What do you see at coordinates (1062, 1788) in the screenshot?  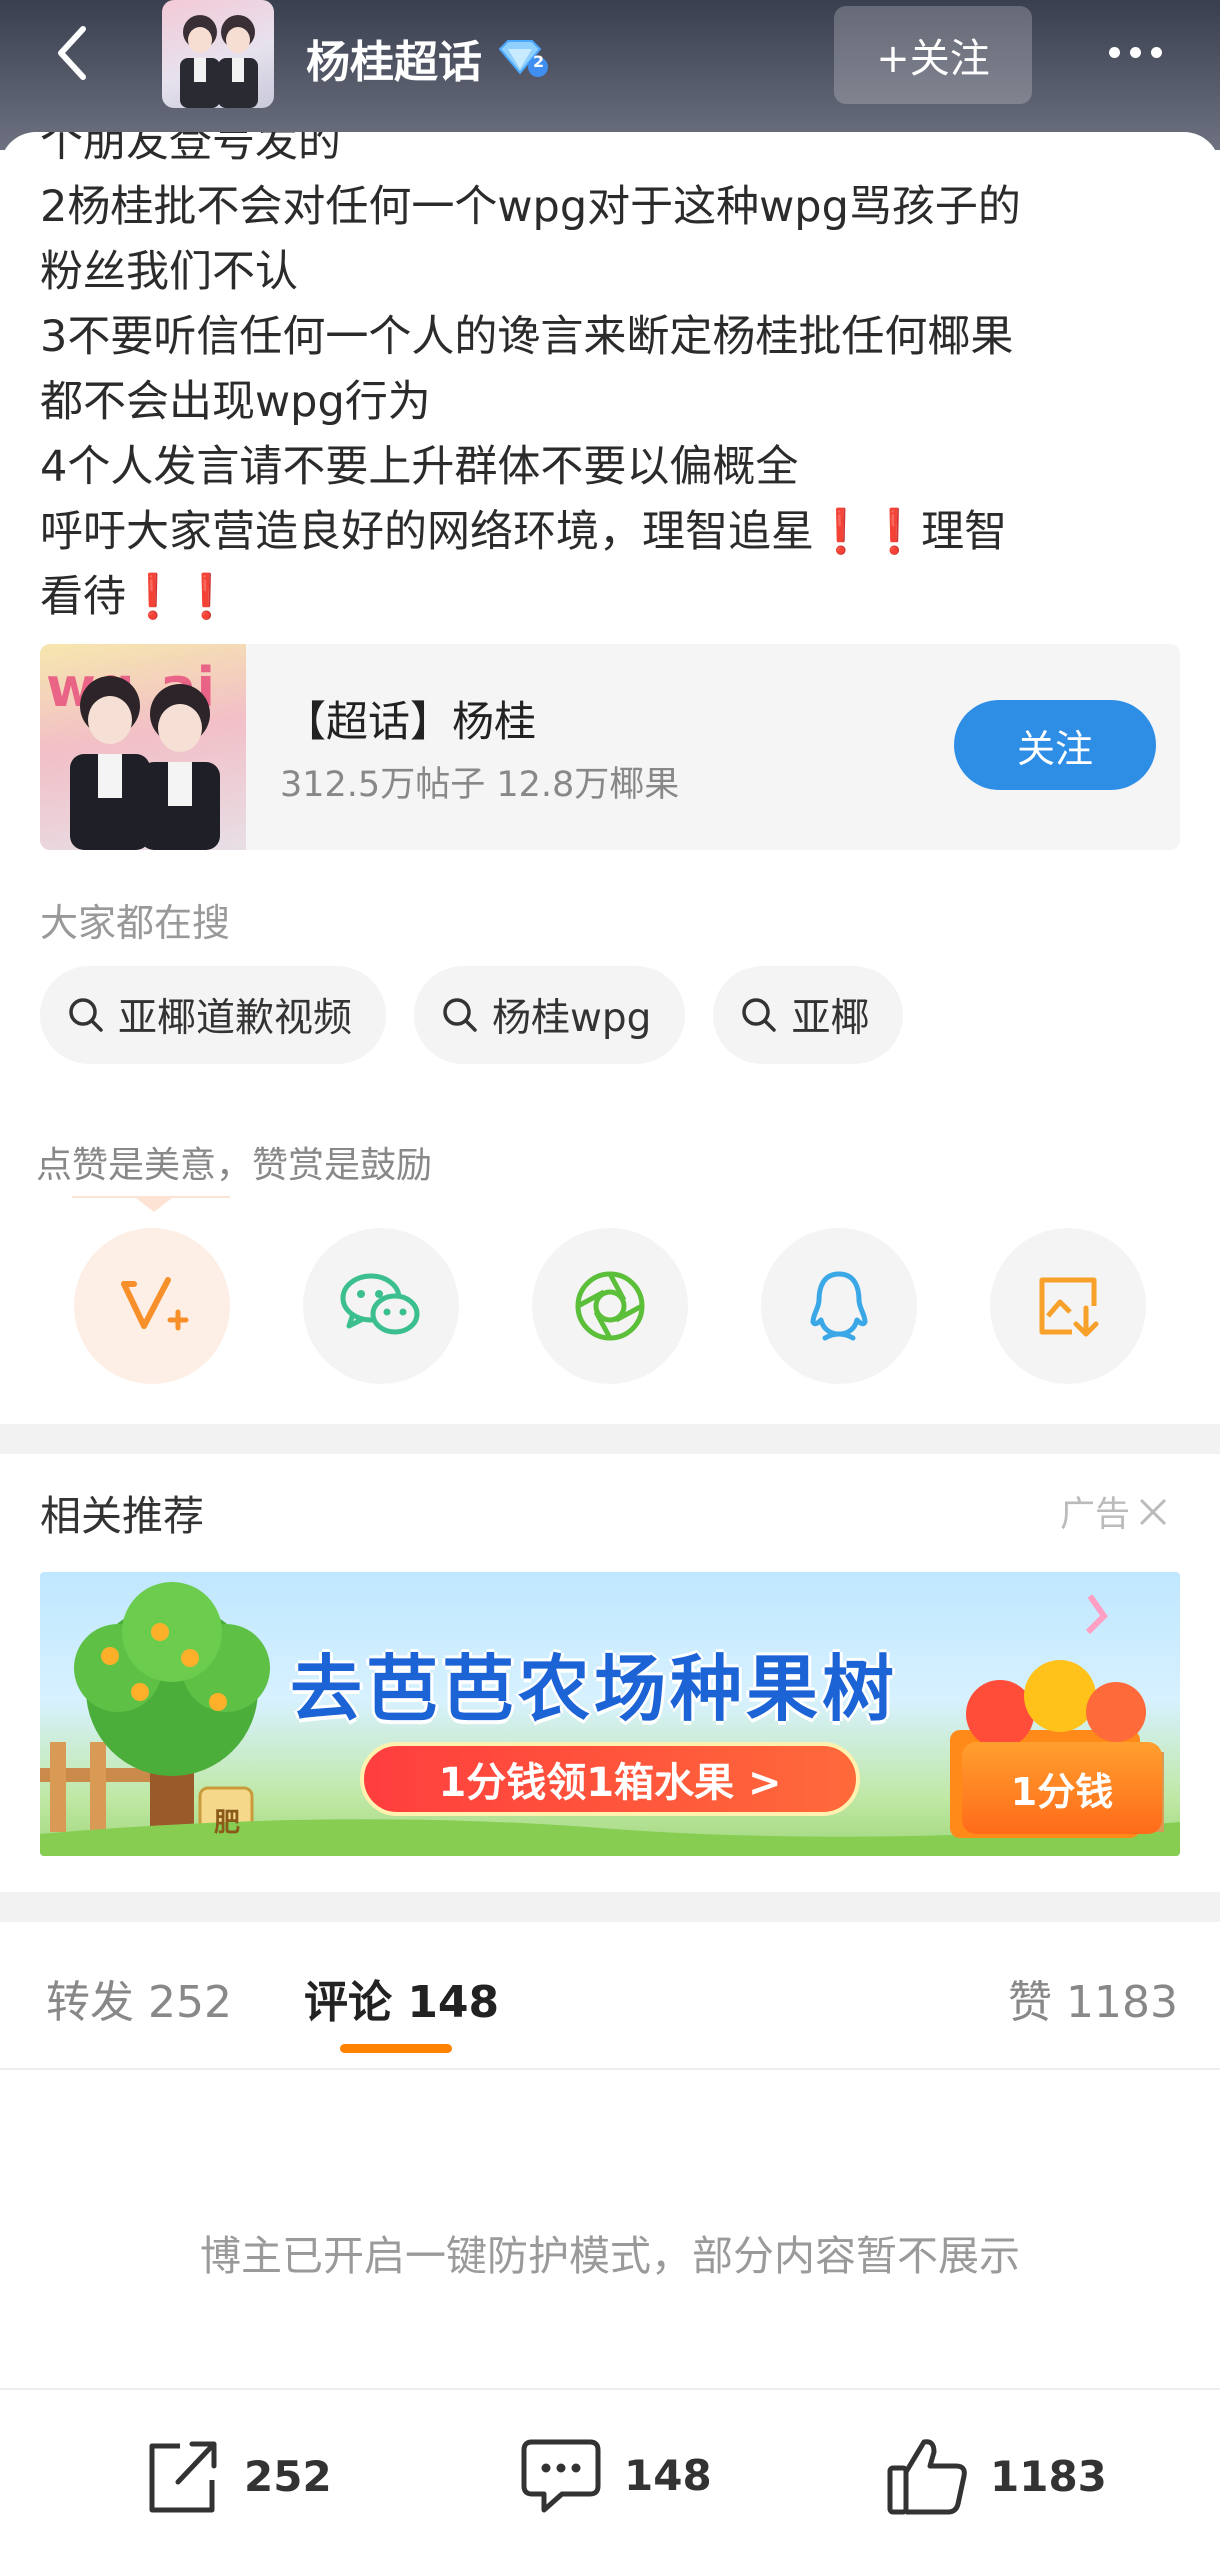 I see `ad-price-badge: 1分钱` at bounding box center [1062, 1788].